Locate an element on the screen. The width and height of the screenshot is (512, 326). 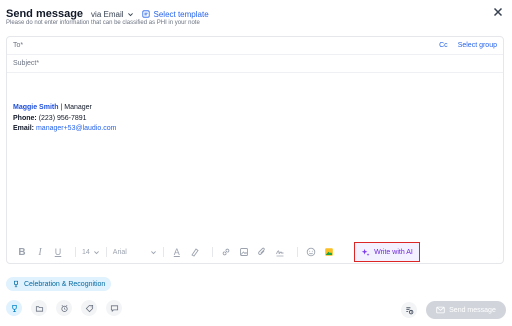
subject-field: Subject* is located at coordinates (255, 64).